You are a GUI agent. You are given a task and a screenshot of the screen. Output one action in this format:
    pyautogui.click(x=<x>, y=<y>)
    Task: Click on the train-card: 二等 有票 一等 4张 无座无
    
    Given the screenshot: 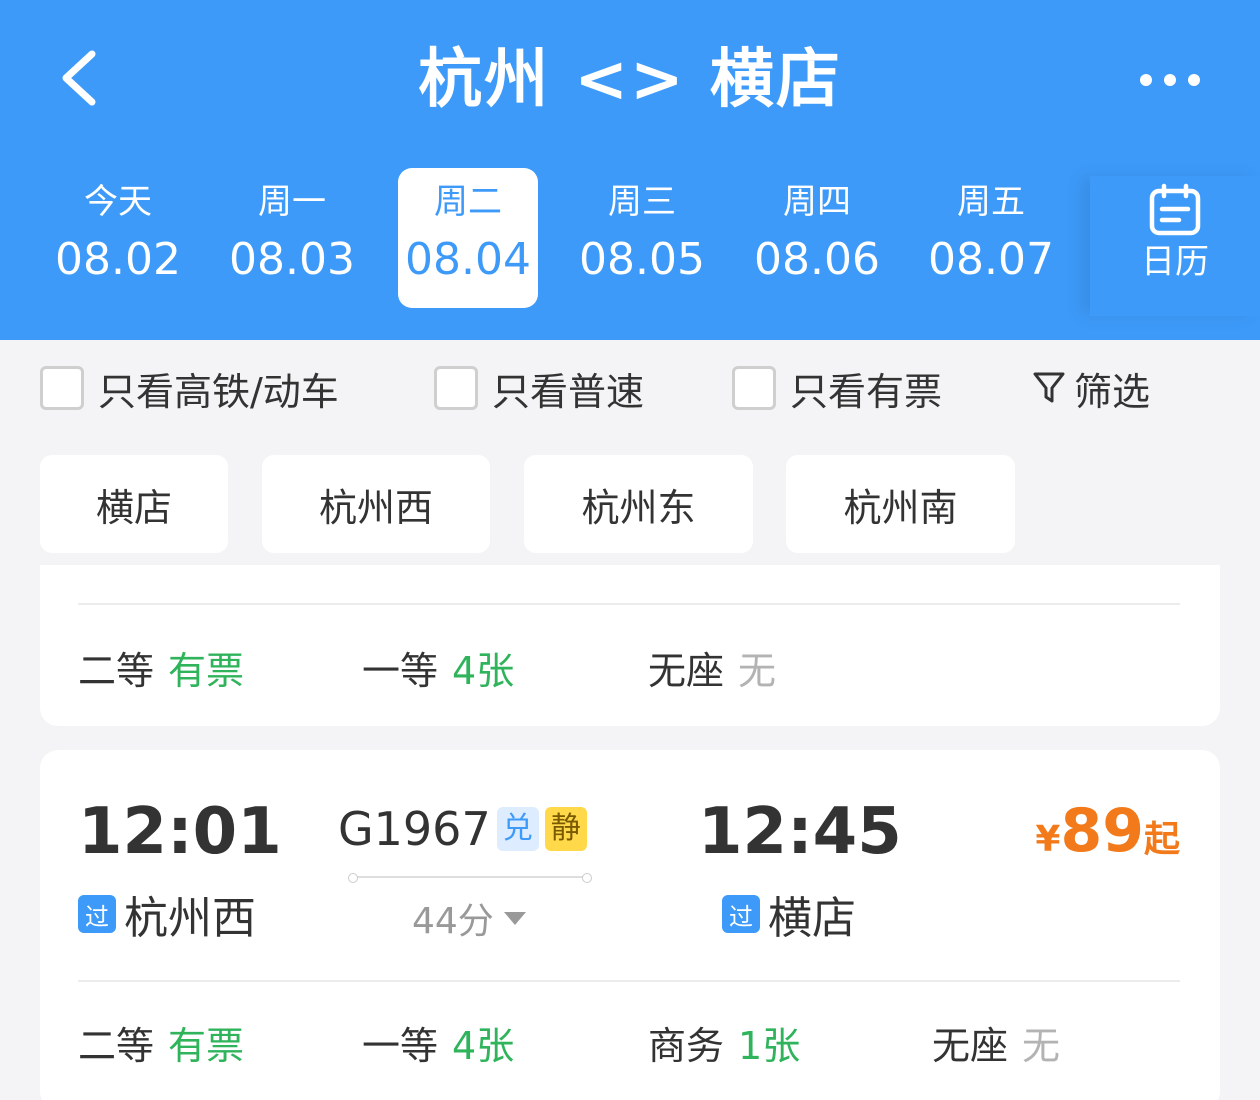 What is the action you would take?
    pyautogui.click(x=630, y=645)
    